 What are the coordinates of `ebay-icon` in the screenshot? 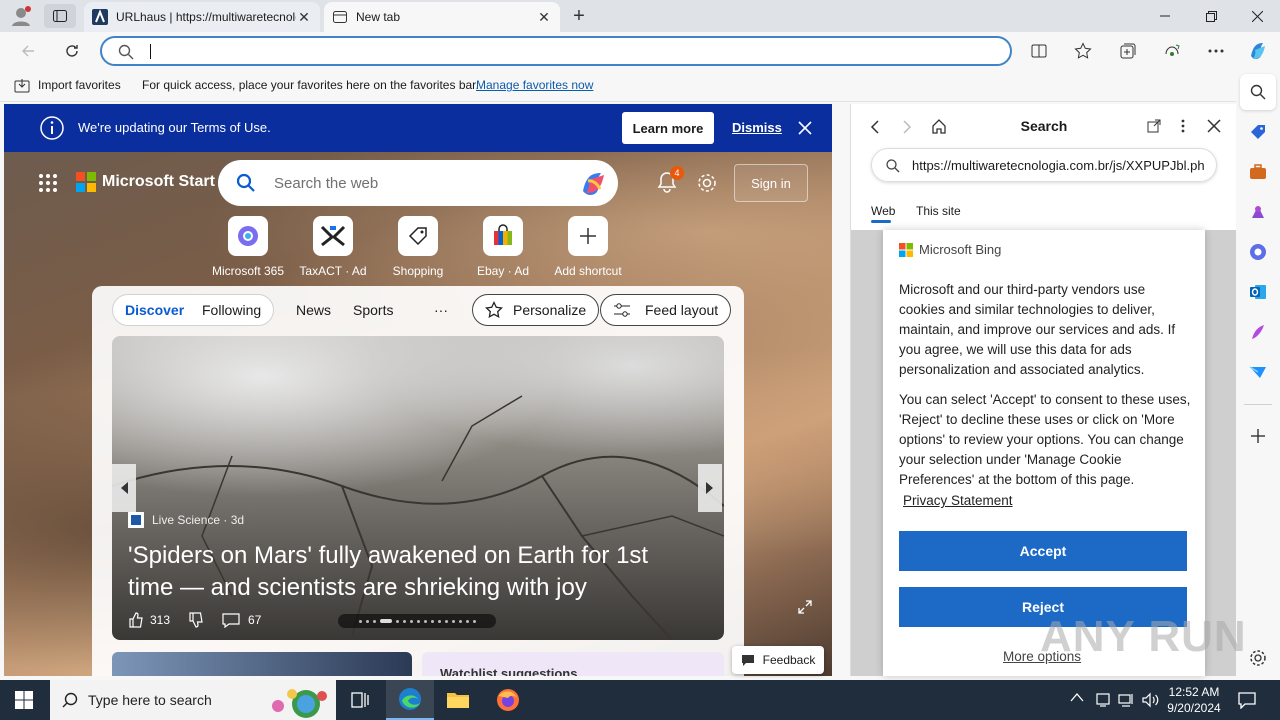 It's located at (503, 236).